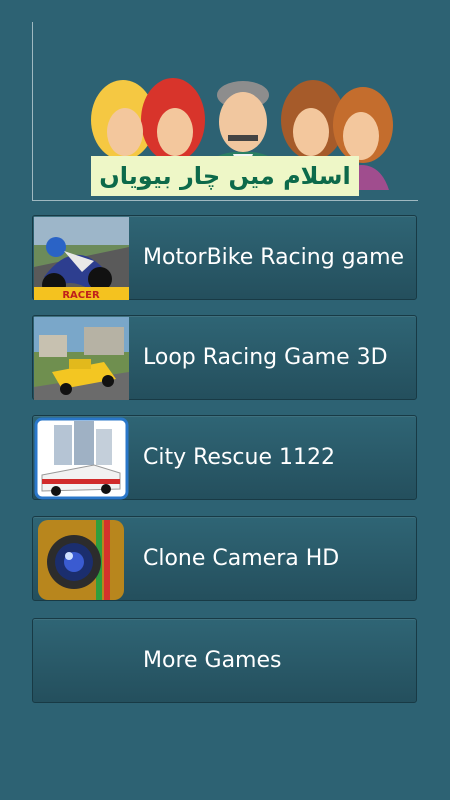 Image resolution: width=450 pixels, height=800 pixels. Describe the element at coordinates (212, 660) in the screenshot. I see `more-games-label: More Games` at that location.